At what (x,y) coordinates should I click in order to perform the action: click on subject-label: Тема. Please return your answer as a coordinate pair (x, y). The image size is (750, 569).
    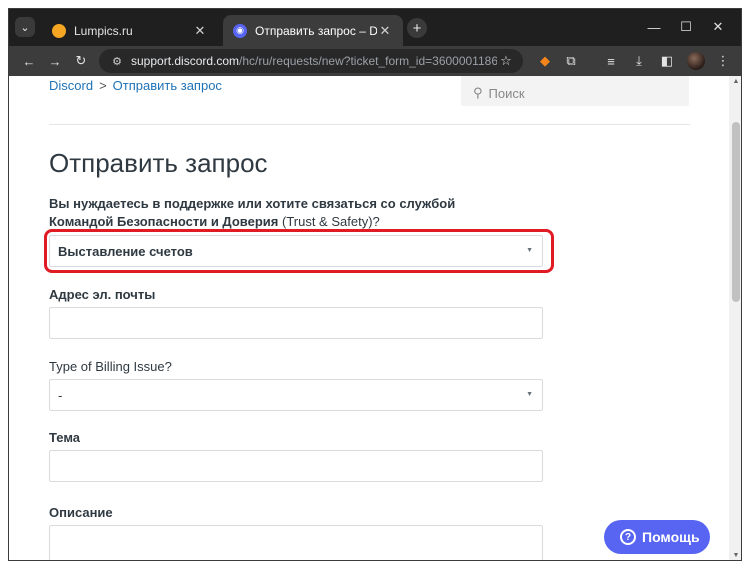
    Looking at the image, I should click on (65, 437).